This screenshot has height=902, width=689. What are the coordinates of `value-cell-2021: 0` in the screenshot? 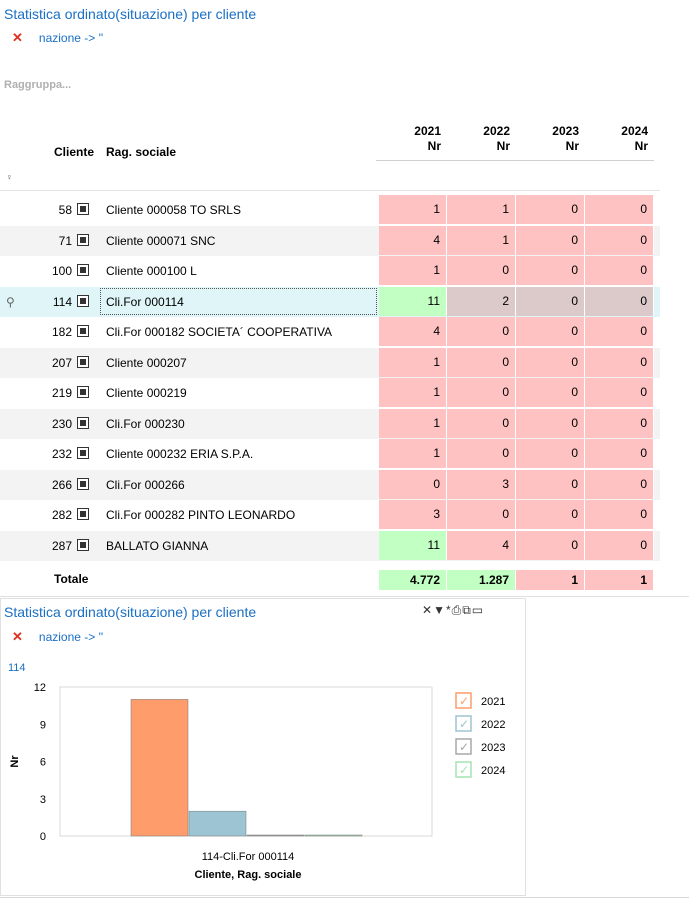 It's located at (413, 484).